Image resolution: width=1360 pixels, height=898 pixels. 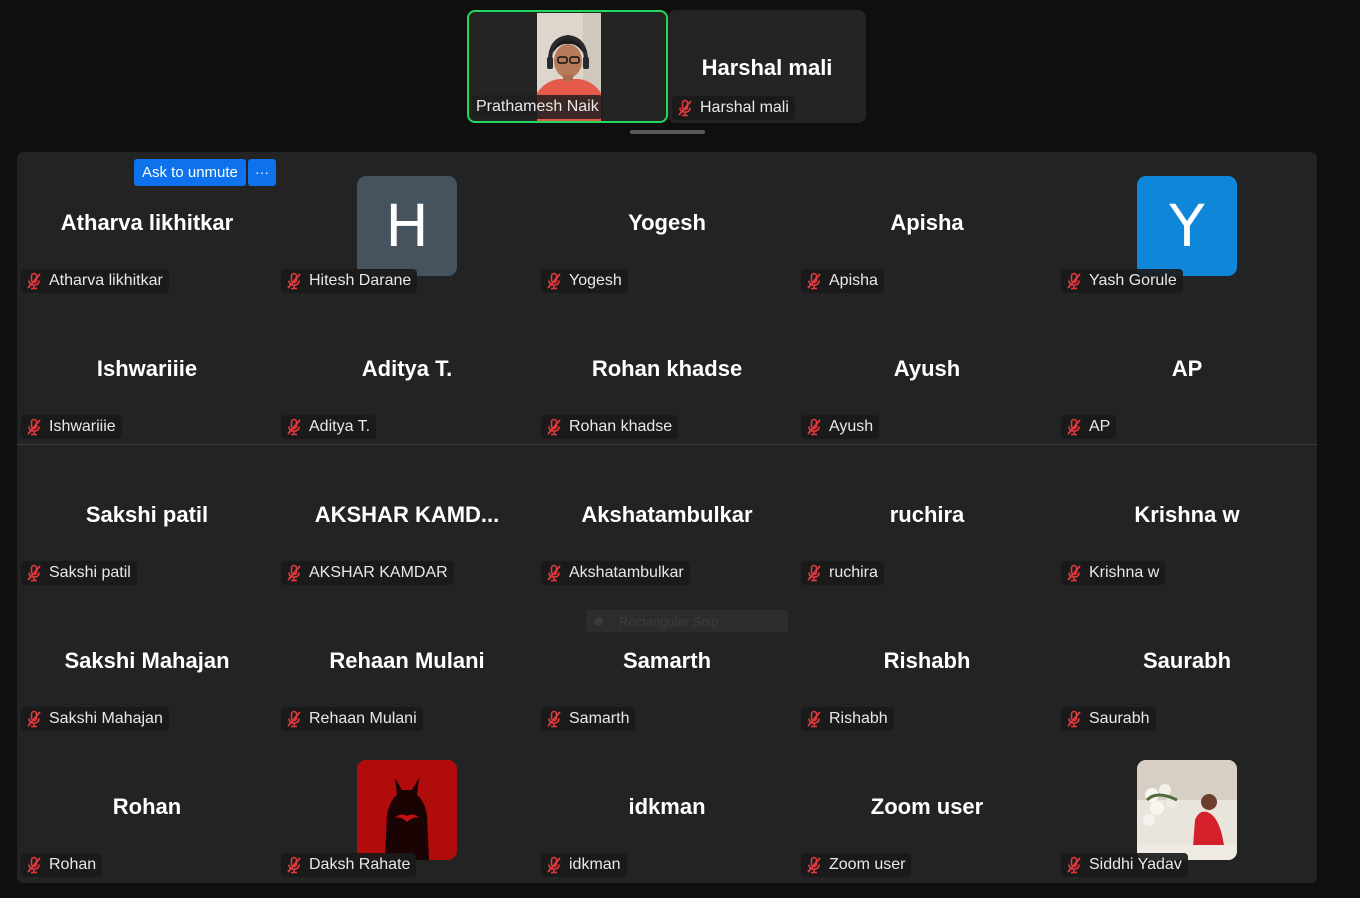 I want to click on participant-name: Atharva likhitkar, so click(x=106, y=280).